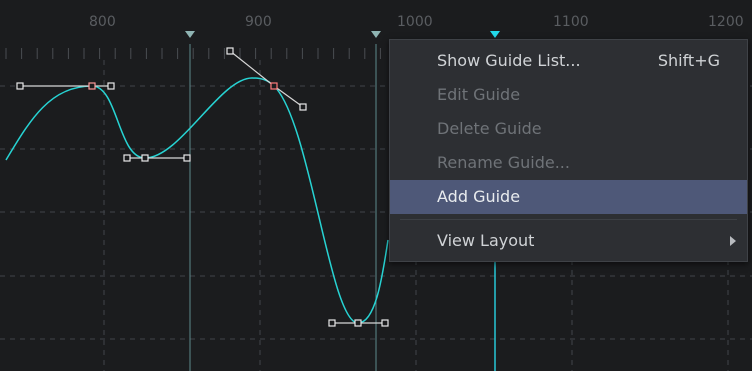  I want to click on ruler-label: 1100, so click(571, 22).